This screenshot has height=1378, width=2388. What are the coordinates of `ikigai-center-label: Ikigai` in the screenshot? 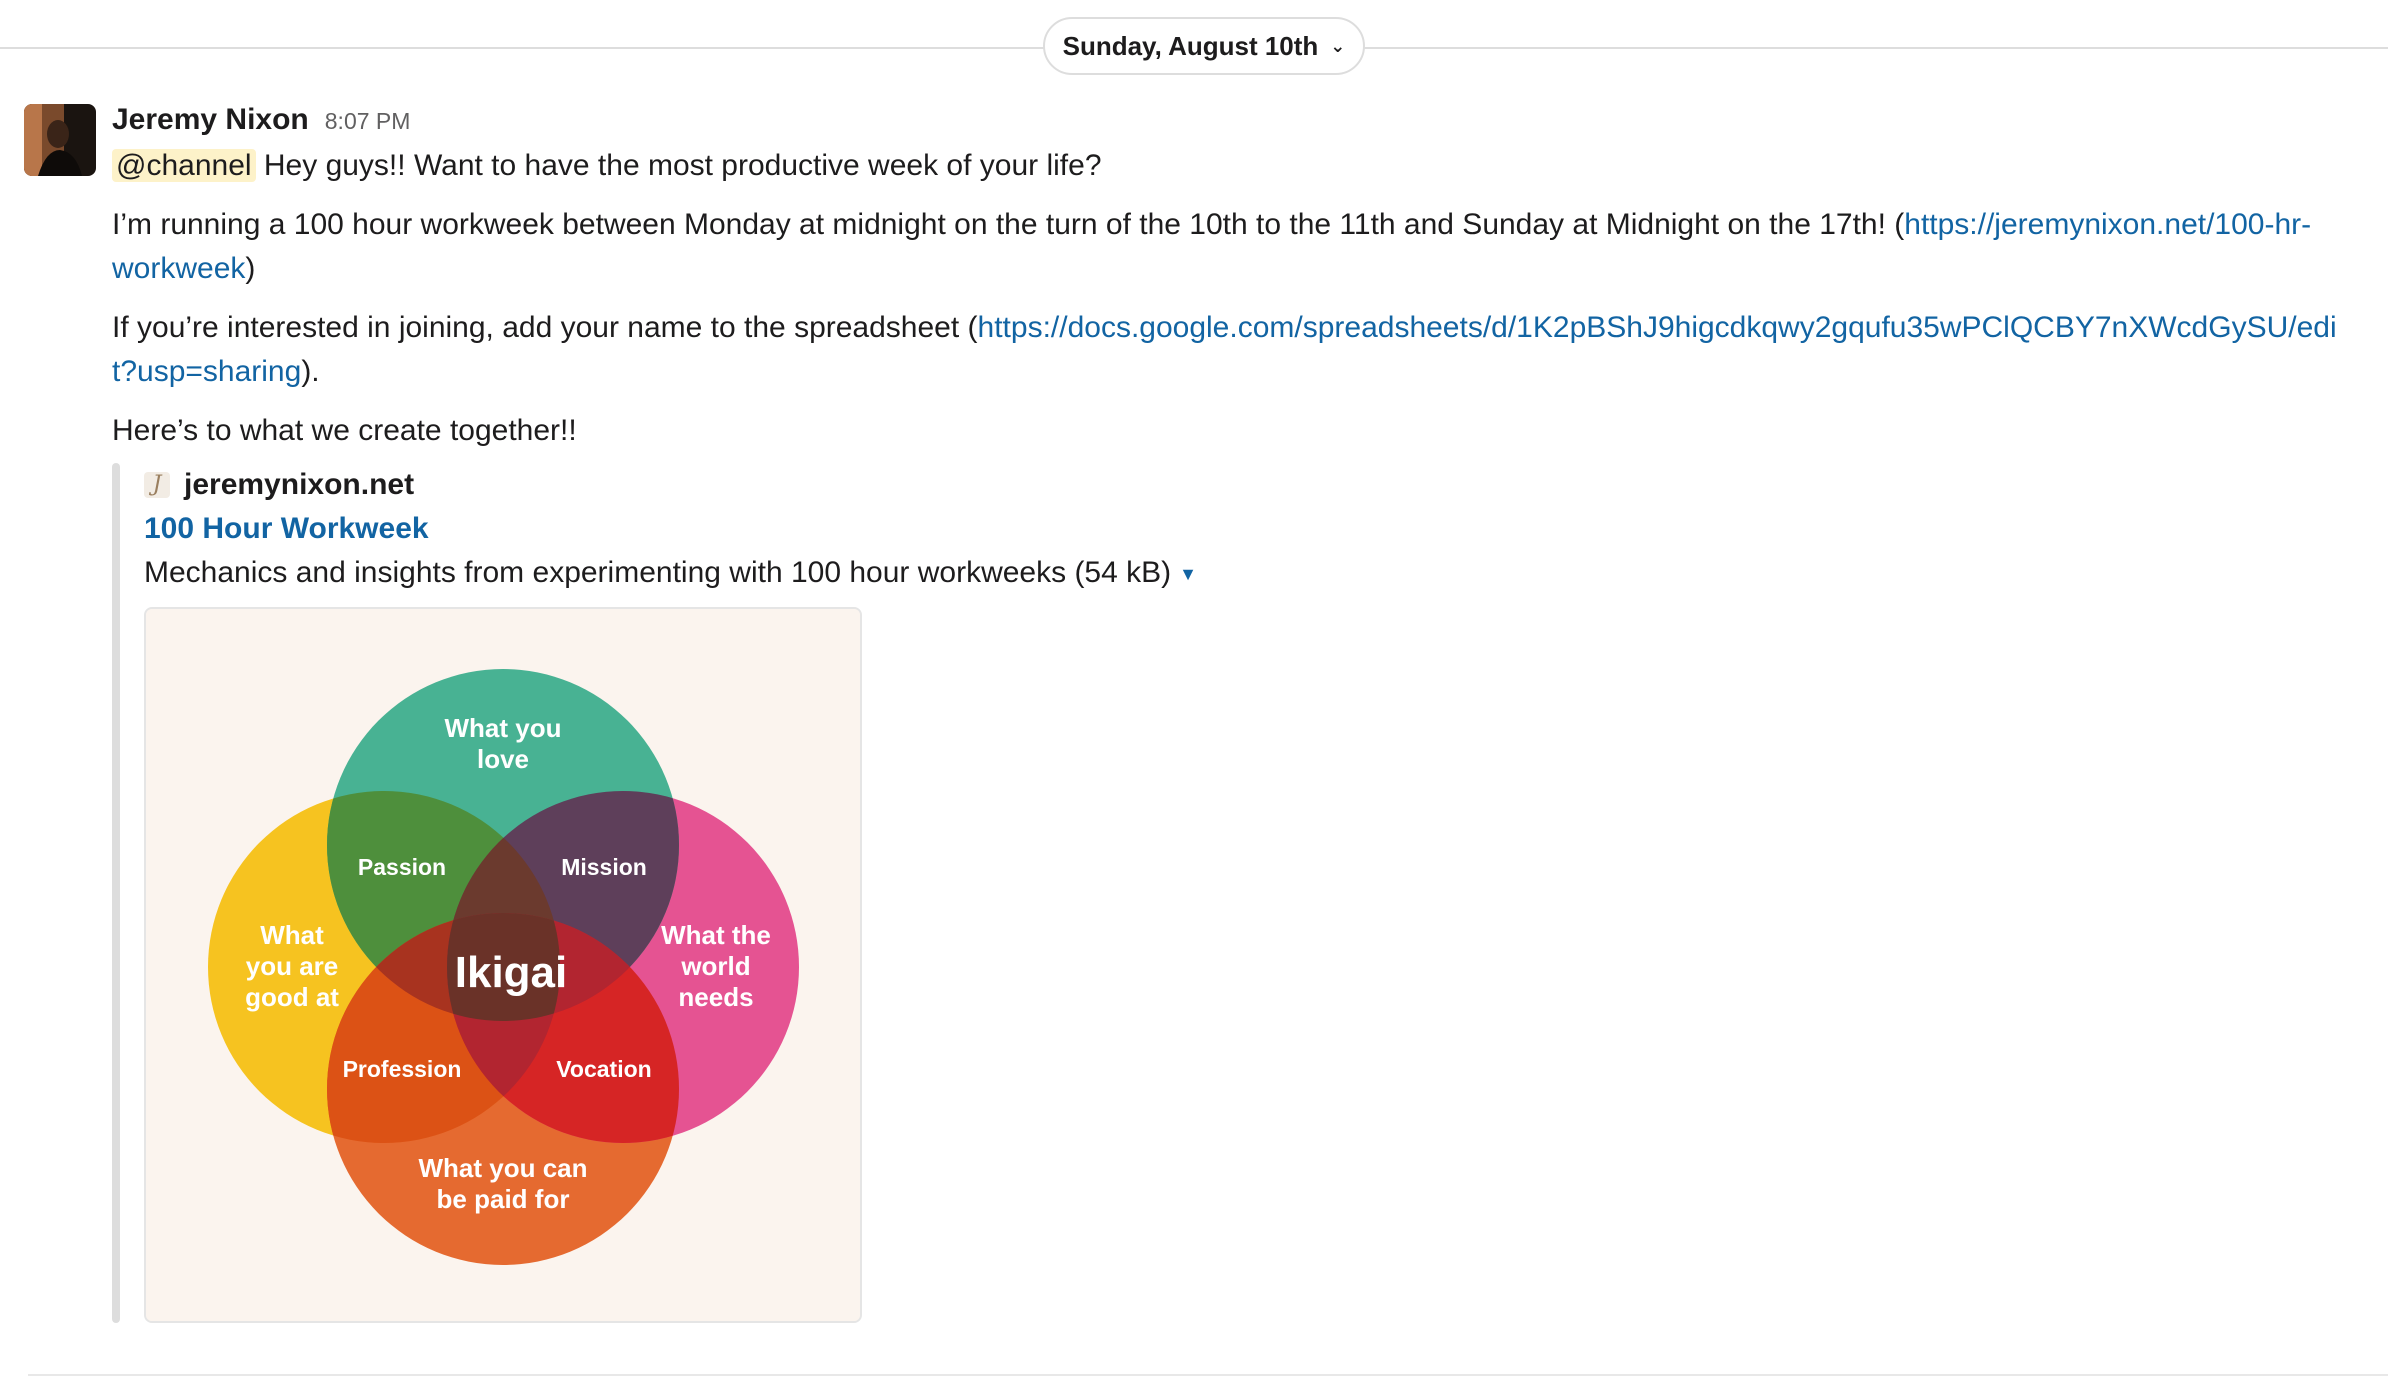 It's located at (511, 972).